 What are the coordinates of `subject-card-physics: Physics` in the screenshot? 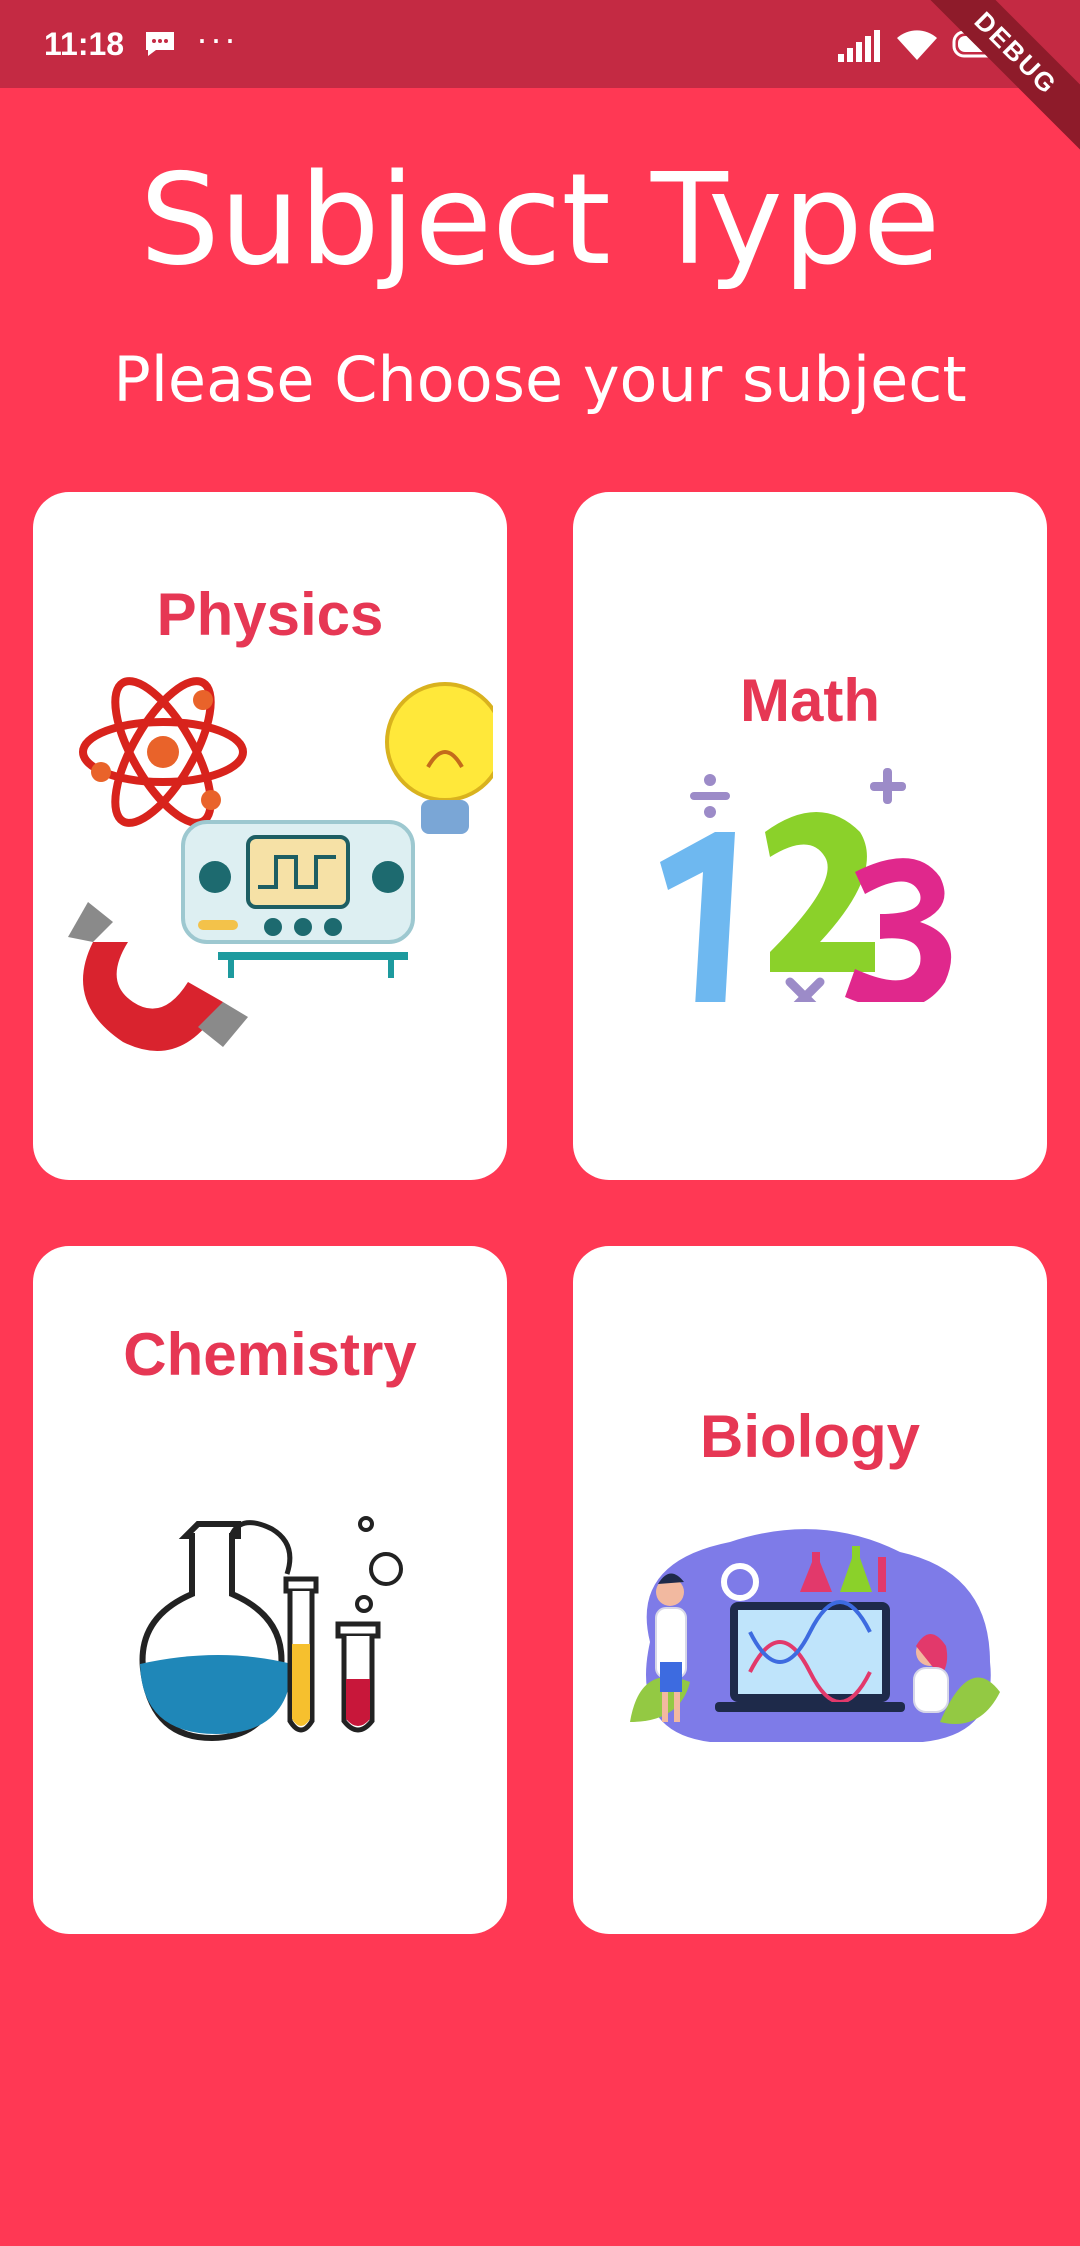 It's located at (270, 836).